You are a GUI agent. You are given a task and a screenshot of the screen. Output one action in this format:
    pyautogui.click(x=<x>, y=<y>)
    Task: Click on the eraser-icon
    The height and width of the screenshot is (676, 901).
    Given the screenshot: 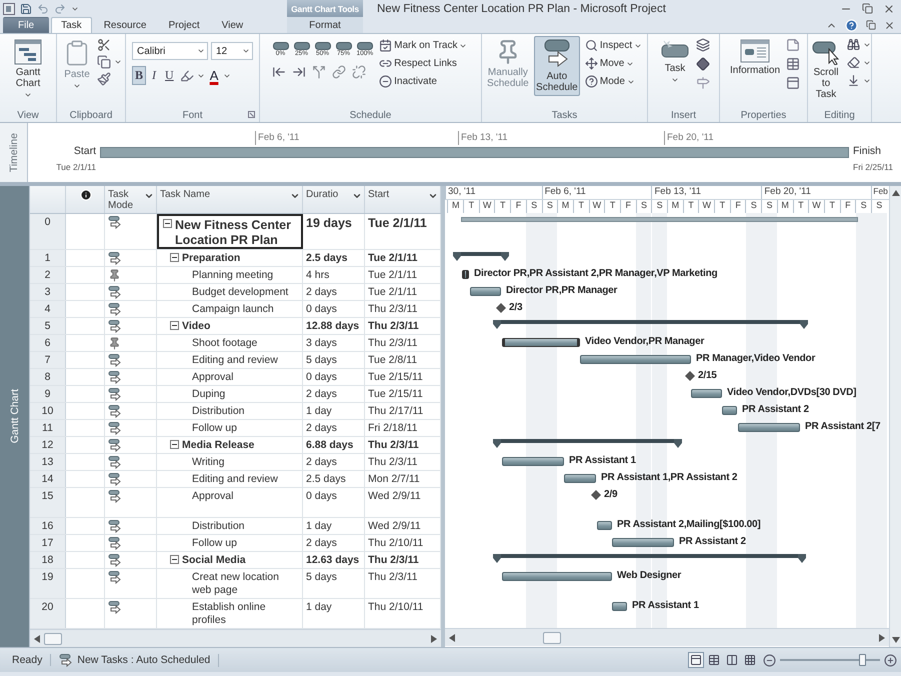 What is the action you would take?
    pyautogui.click(x=853, y=62)
    